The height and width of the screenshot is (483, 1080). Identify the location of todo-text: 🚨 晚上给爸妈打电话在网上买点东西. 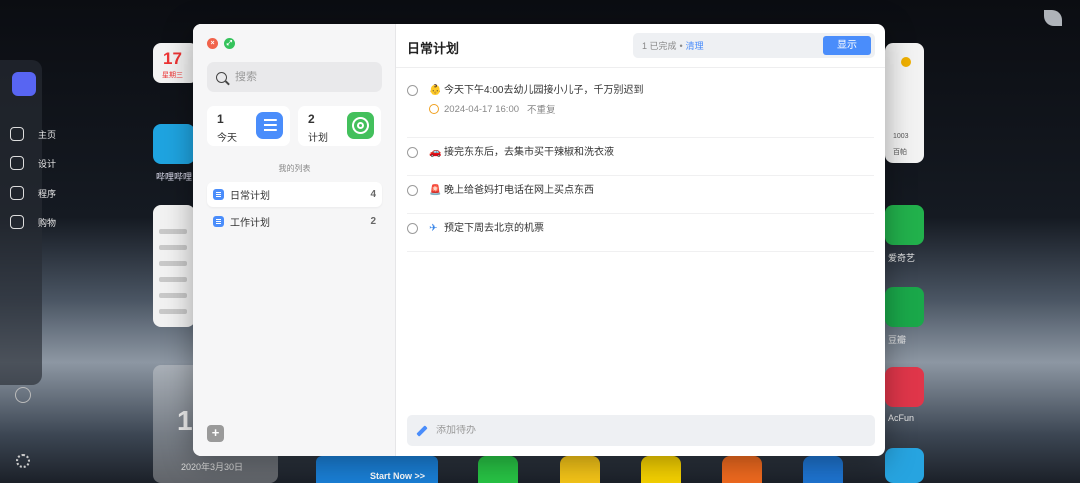
(651, 191).